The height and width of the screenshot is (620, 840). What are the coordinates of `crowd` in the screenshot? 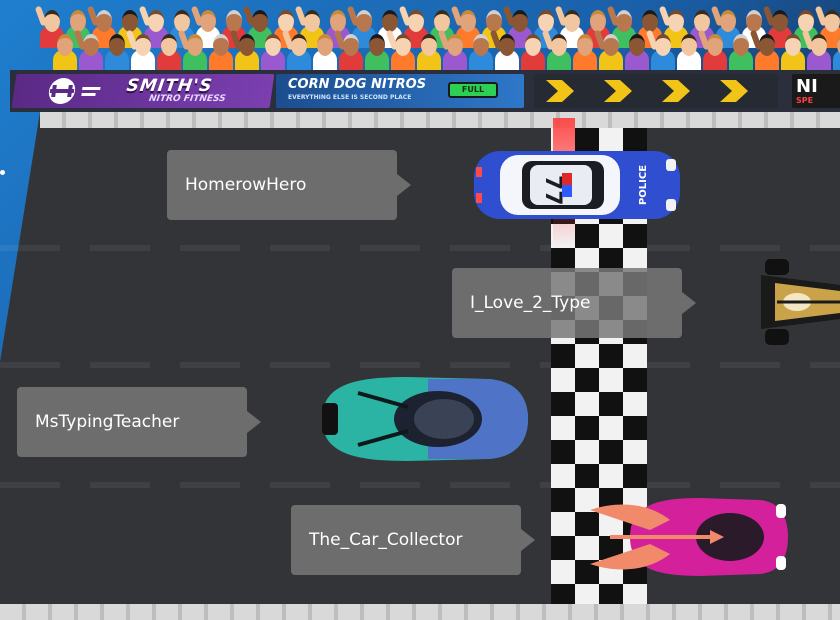 It's located at (437, 40).